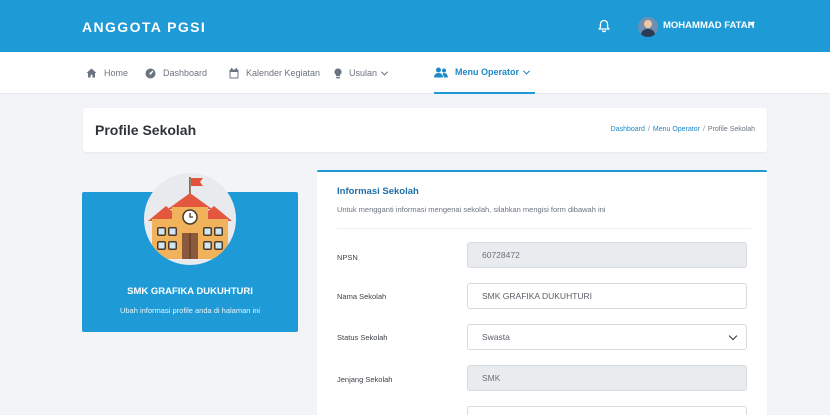 Image resolution: width=830 pixels, height=415 pixels. I want to click on npsn-field: 60728472, so click(607, 255).